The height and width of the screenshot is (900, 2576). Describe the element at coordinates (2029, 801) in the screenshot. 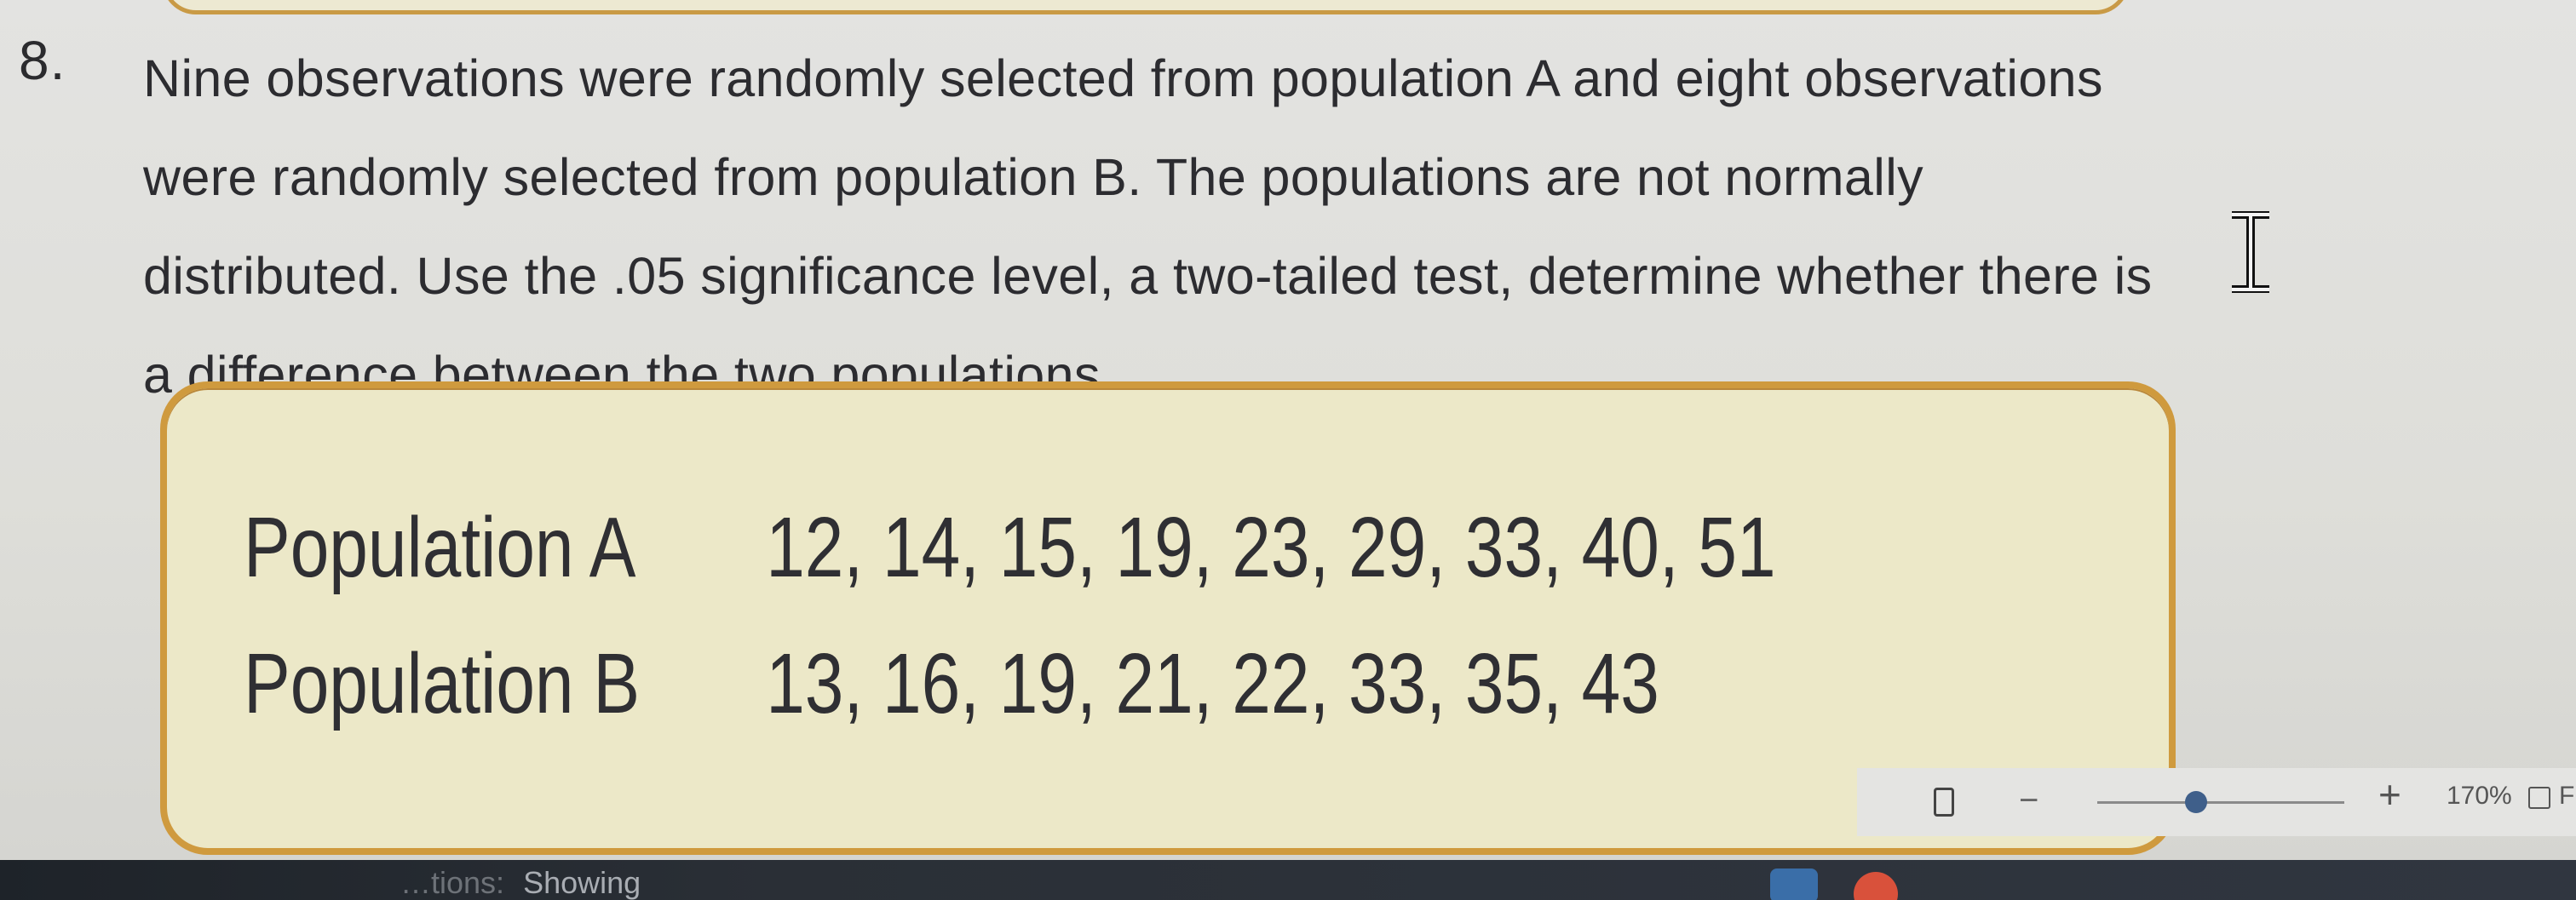

I see `zoom-out-button: −` at that location.